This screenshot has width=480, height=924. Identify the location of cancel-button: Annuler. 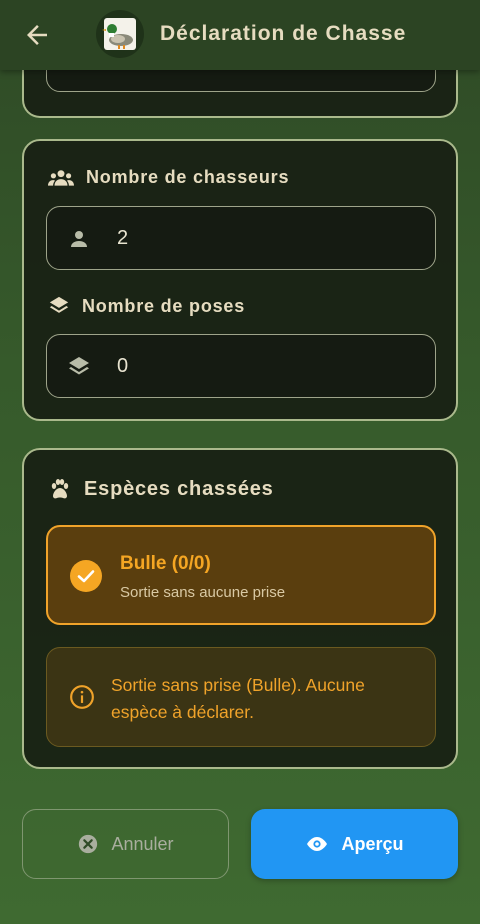
(125, 844).